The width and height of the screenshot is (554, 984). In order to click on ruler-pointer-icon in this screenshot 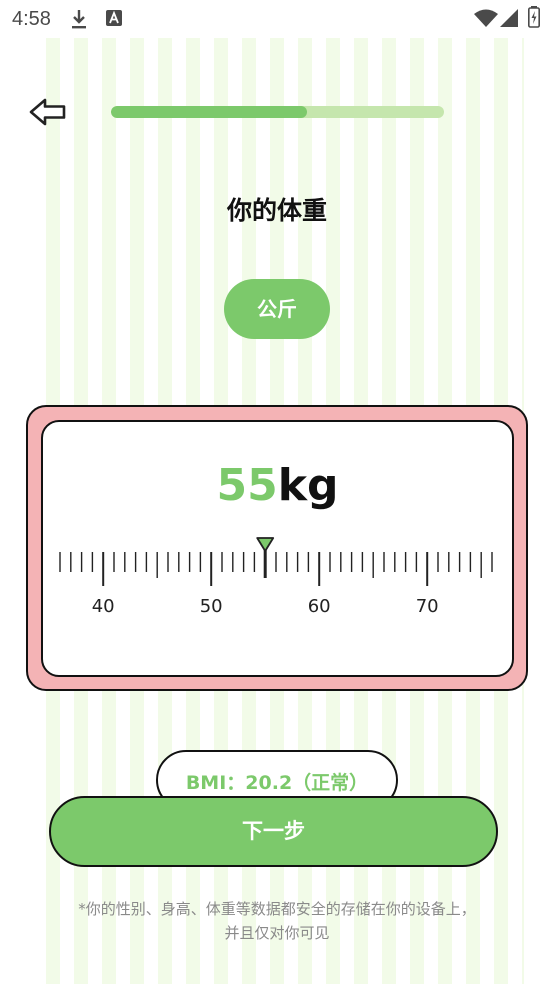, I will do `click(265, 544)`.